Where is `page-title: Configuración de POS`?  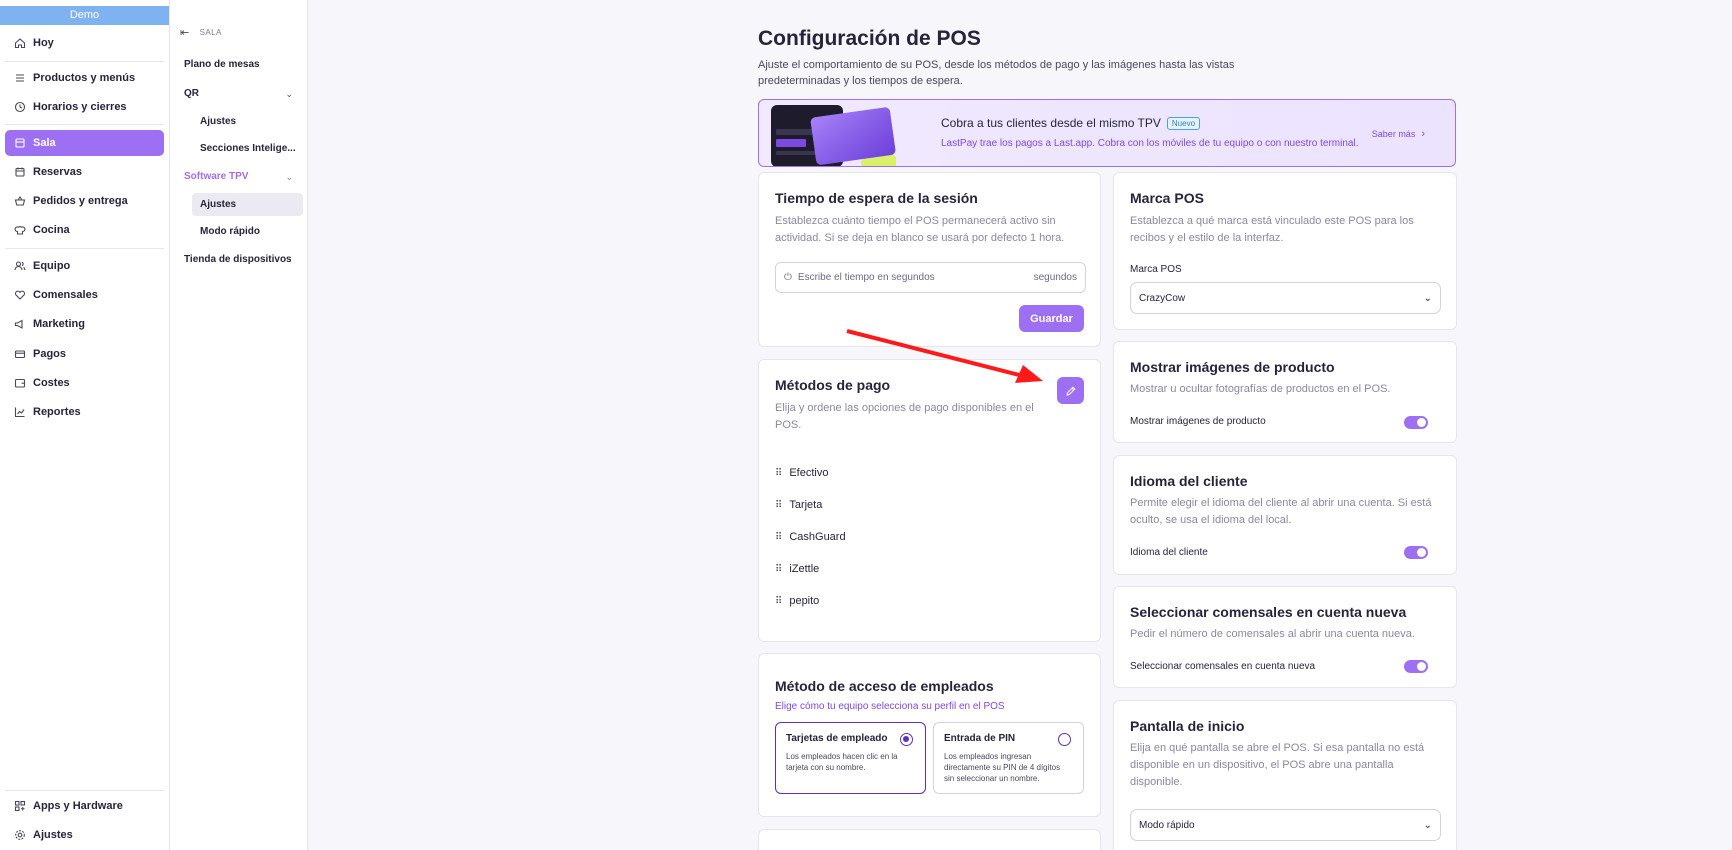 page-title: Configuración de POS is located at coordinates (869, 38).